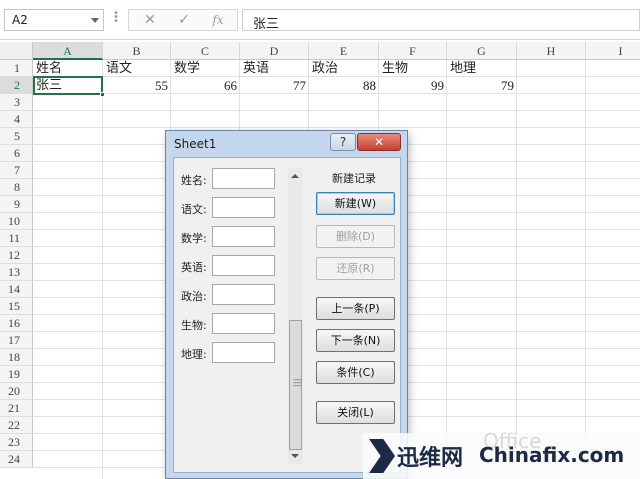 The width and height of the screenshot is (640, 479). What do you see at coordinates (354, 178) in the screenshot?
I see `record-status: 新建记录` at bounding box center [354, 178].